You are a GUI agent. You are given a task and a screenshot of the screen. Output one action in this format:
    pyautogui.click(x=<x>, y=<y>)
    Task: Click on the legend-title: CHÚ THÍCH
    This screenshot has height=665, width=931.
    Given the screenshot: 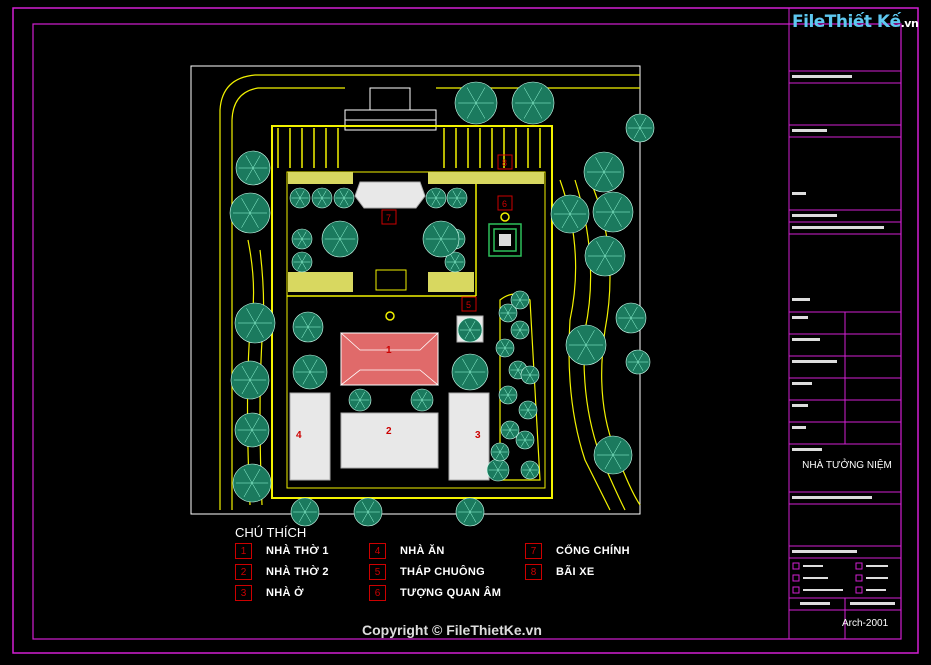 What is the action you would take?
    pyautogui.click(x=271, y=532)
    